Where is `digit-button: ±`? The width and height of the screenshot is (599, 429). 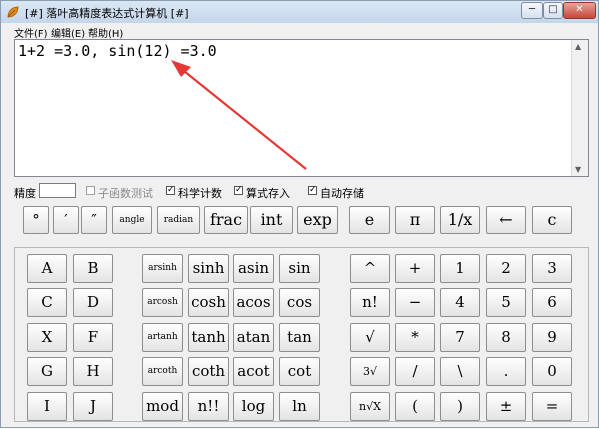
digit-button: ± is located at coordinates (506, 406).